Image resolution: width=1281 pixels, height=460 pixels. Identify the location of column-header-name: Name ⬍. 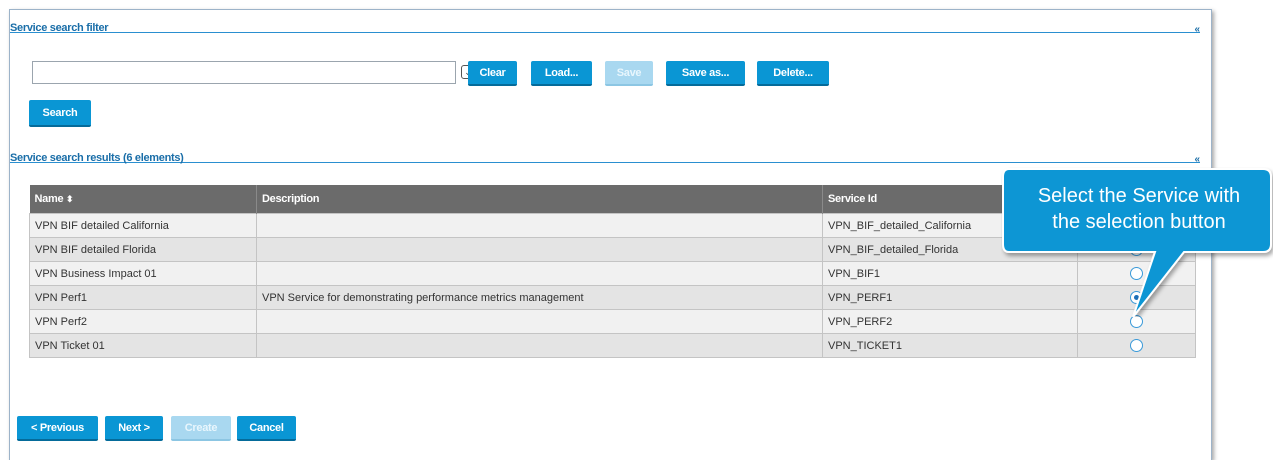
(143, 199).